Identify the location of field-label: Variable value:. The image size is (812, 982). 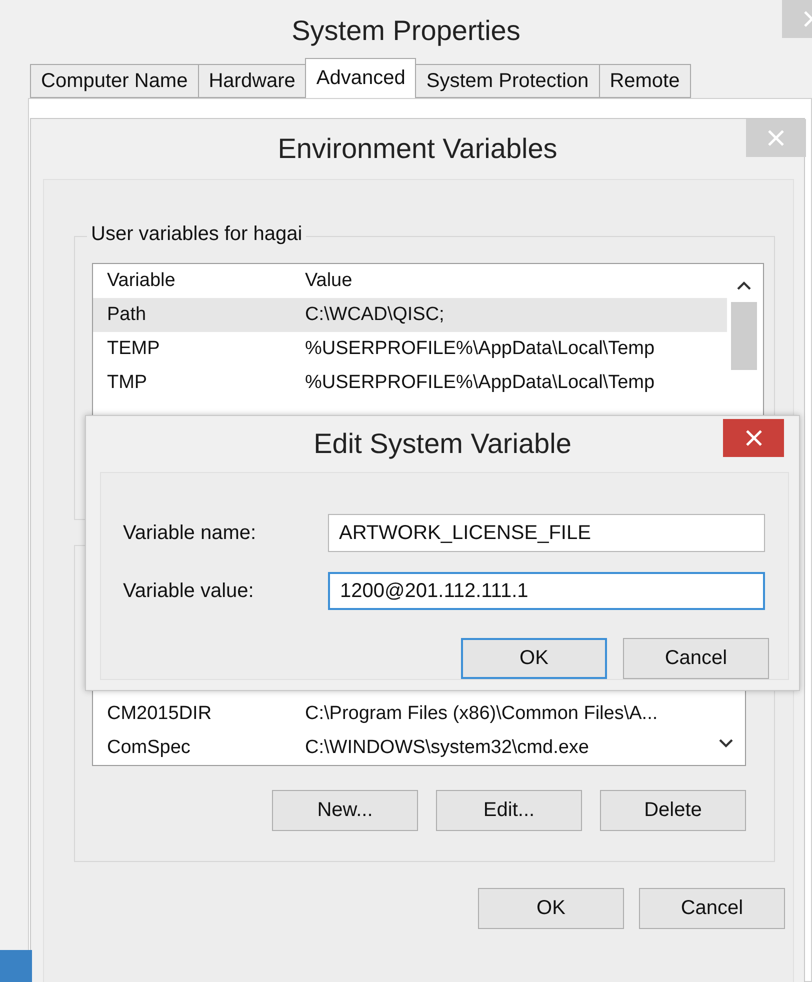
(189, 591).